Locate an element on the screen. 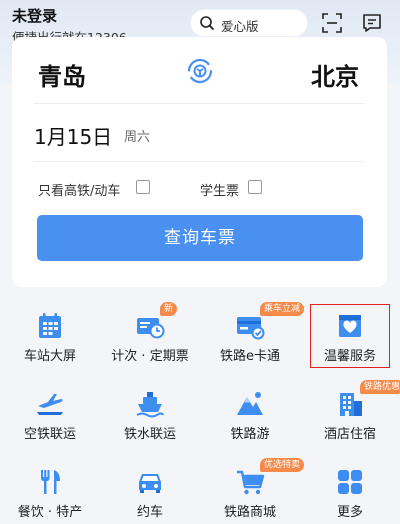 The image size is (400, 524). service-item: 铁路游 is located at coordinates (250, 411).